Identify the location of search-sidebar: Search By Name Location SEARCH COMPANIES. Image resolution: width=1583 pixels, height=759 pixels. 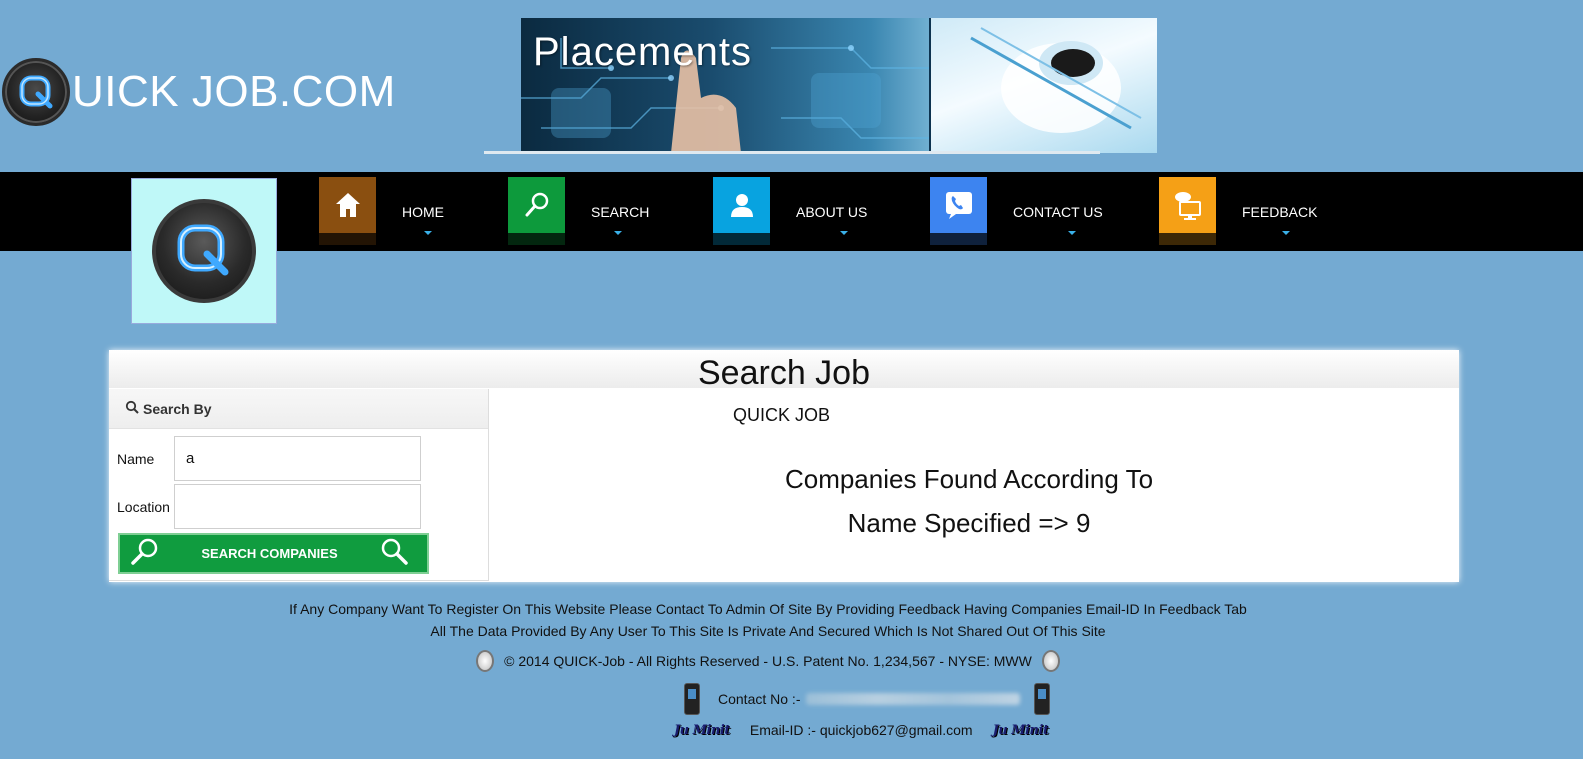
(299, 485).